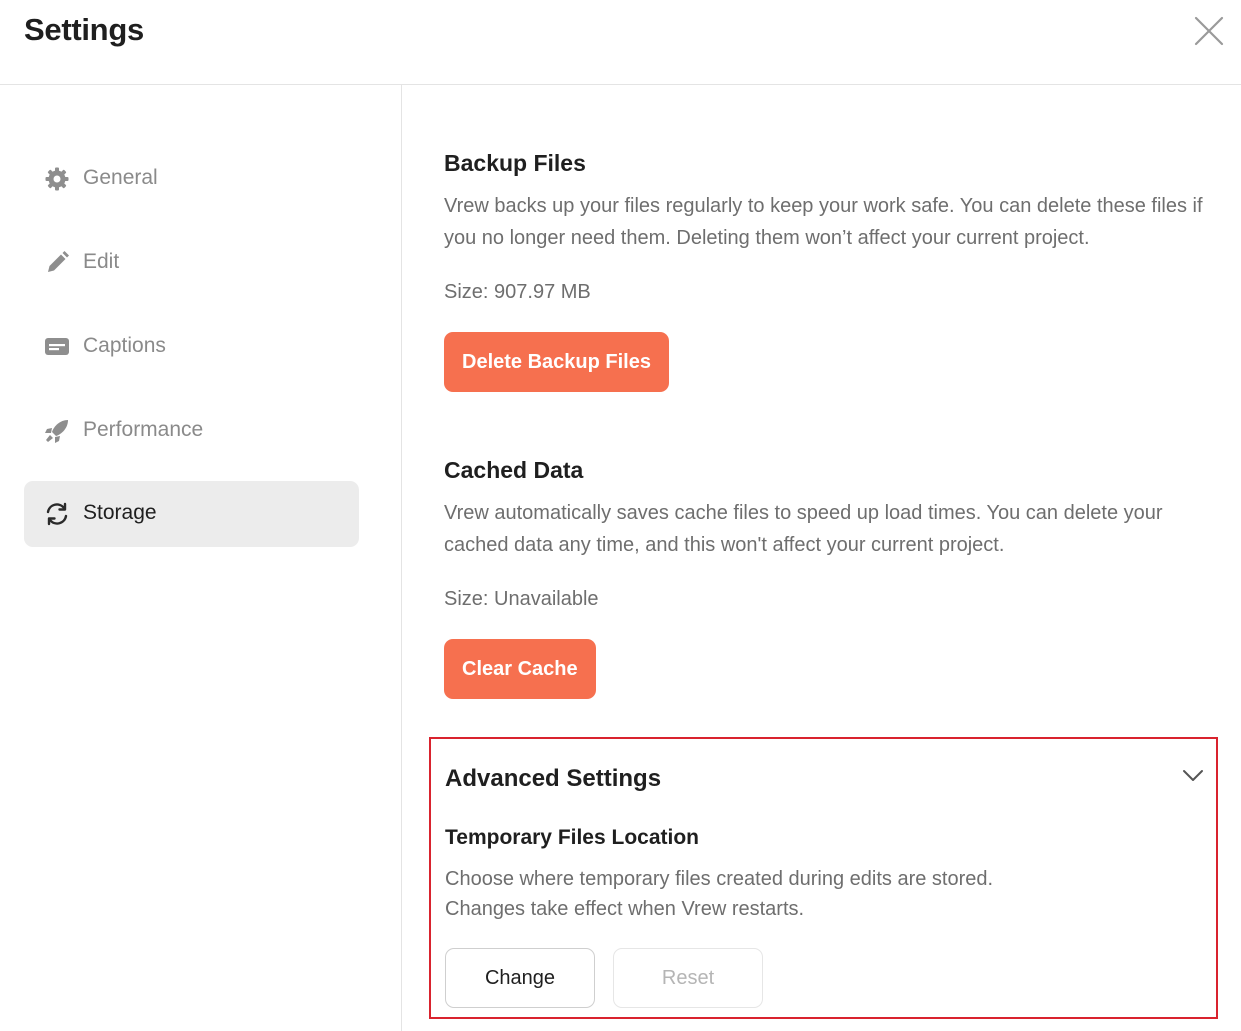  What do you see at coordinates (625, 909) in the screenshot?
I see `temporary-files-description-line: Changes take effect when Vrew restarts.` at bounding box center [625, 909].